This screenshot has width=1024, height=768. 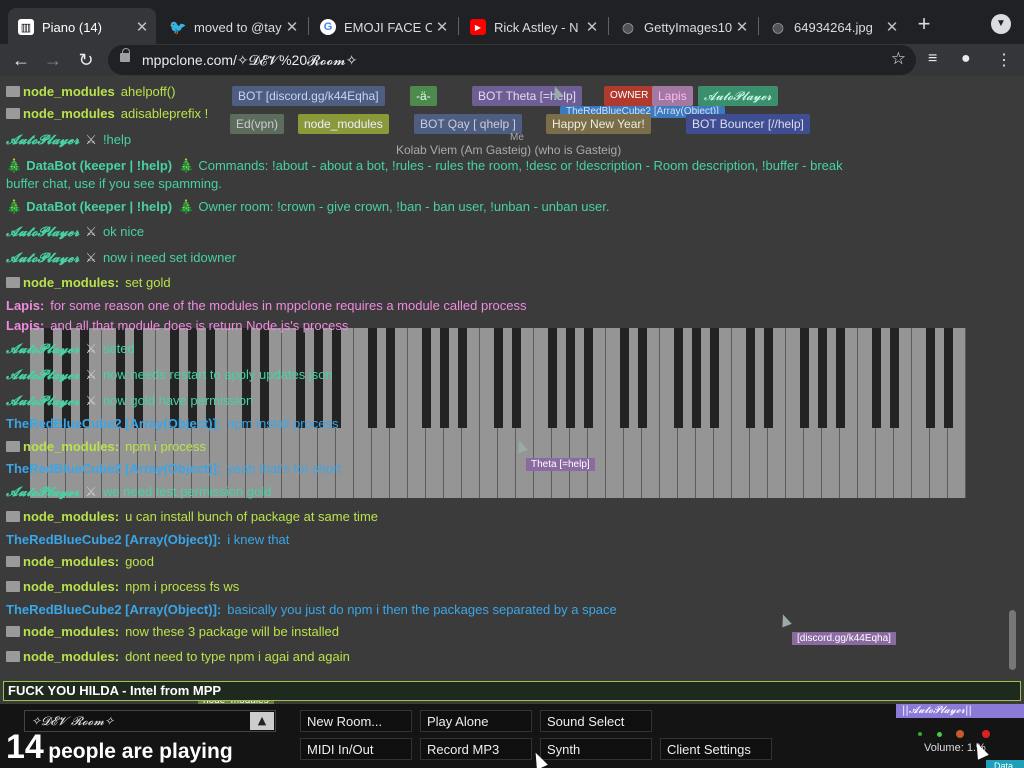 What do you see at coordinates (833, 27) in the screenshot?
I see `tab-jpg: ◍ 64934264.jpg ✕` at bounding box center [833, 27].